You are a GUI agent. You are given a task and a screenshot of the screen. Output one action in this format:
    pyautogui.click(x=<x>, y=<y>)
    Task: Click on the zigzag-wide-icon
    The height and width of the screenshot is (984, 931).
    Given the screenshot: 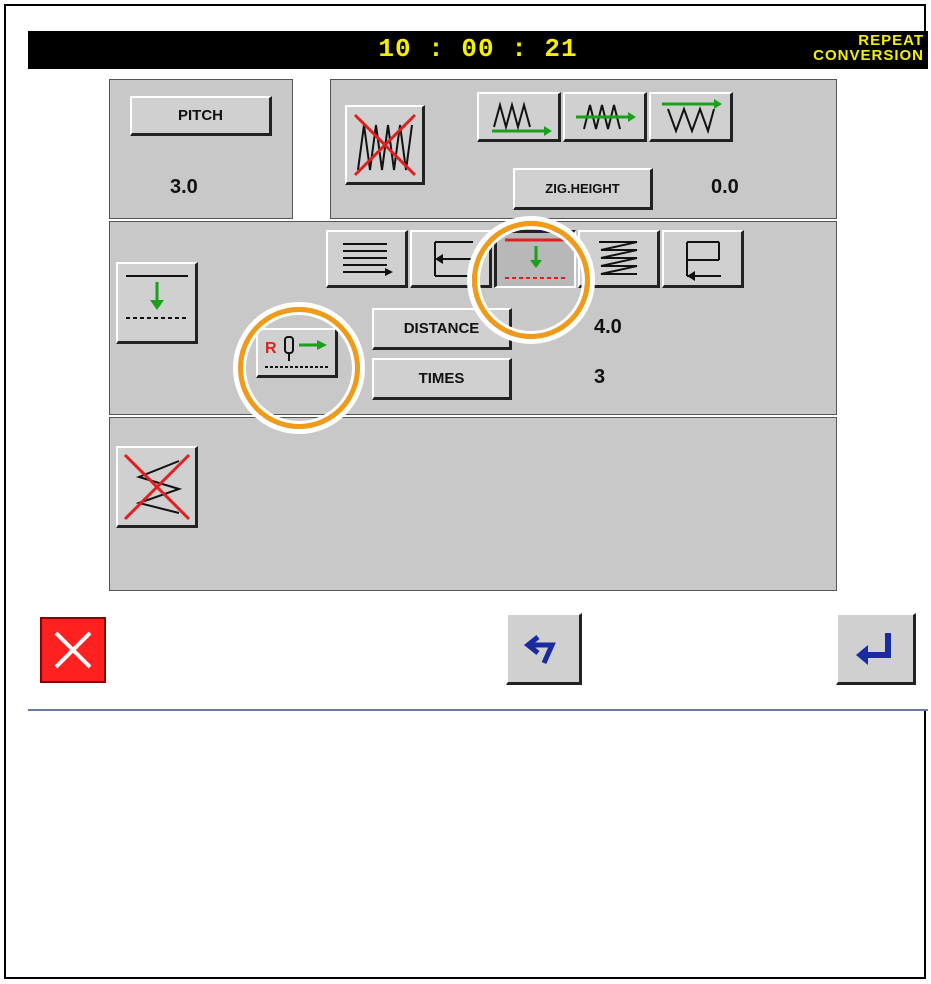 What is the action you would take?
    pyautogui.click(x=691, y=116)
    